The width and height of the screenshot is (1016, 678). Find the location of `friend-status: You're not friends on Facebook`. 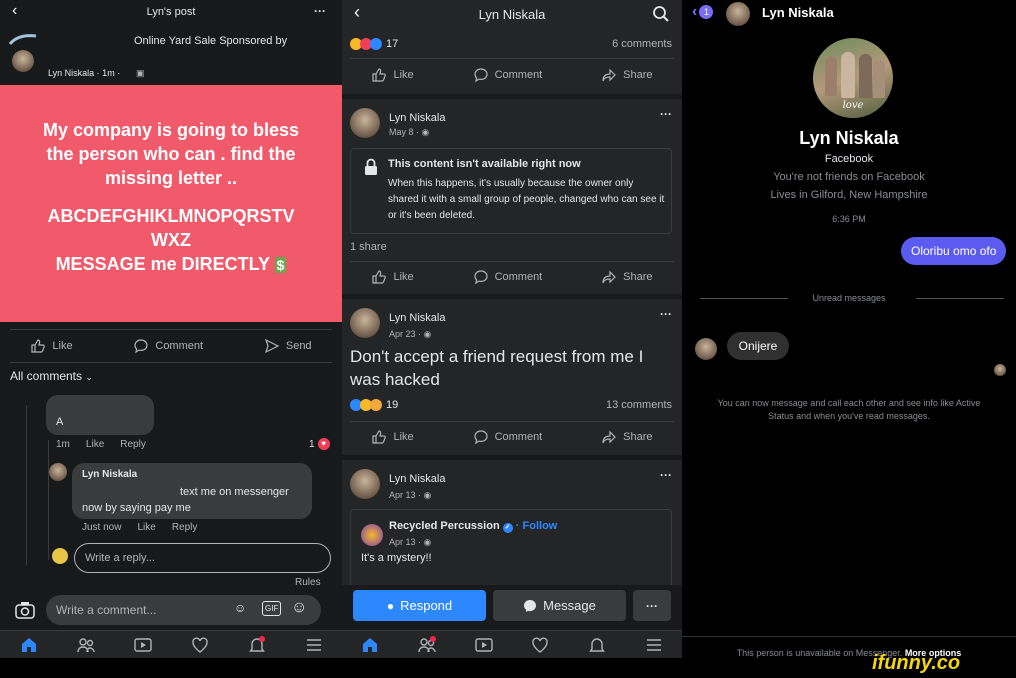

friend-status: You're not friends on Facebook is located at coordinates (849, 177).